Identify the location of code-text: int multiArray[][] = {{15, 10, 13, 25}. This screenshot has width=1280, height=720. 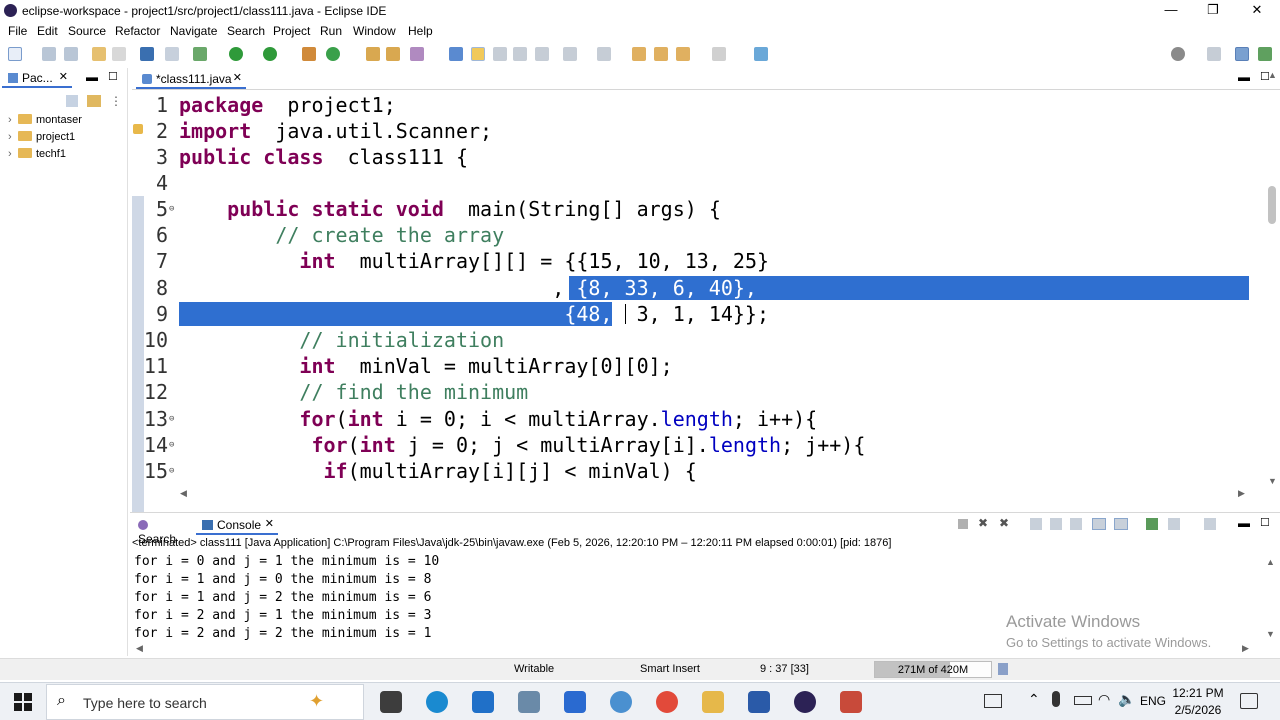
(474, 261).